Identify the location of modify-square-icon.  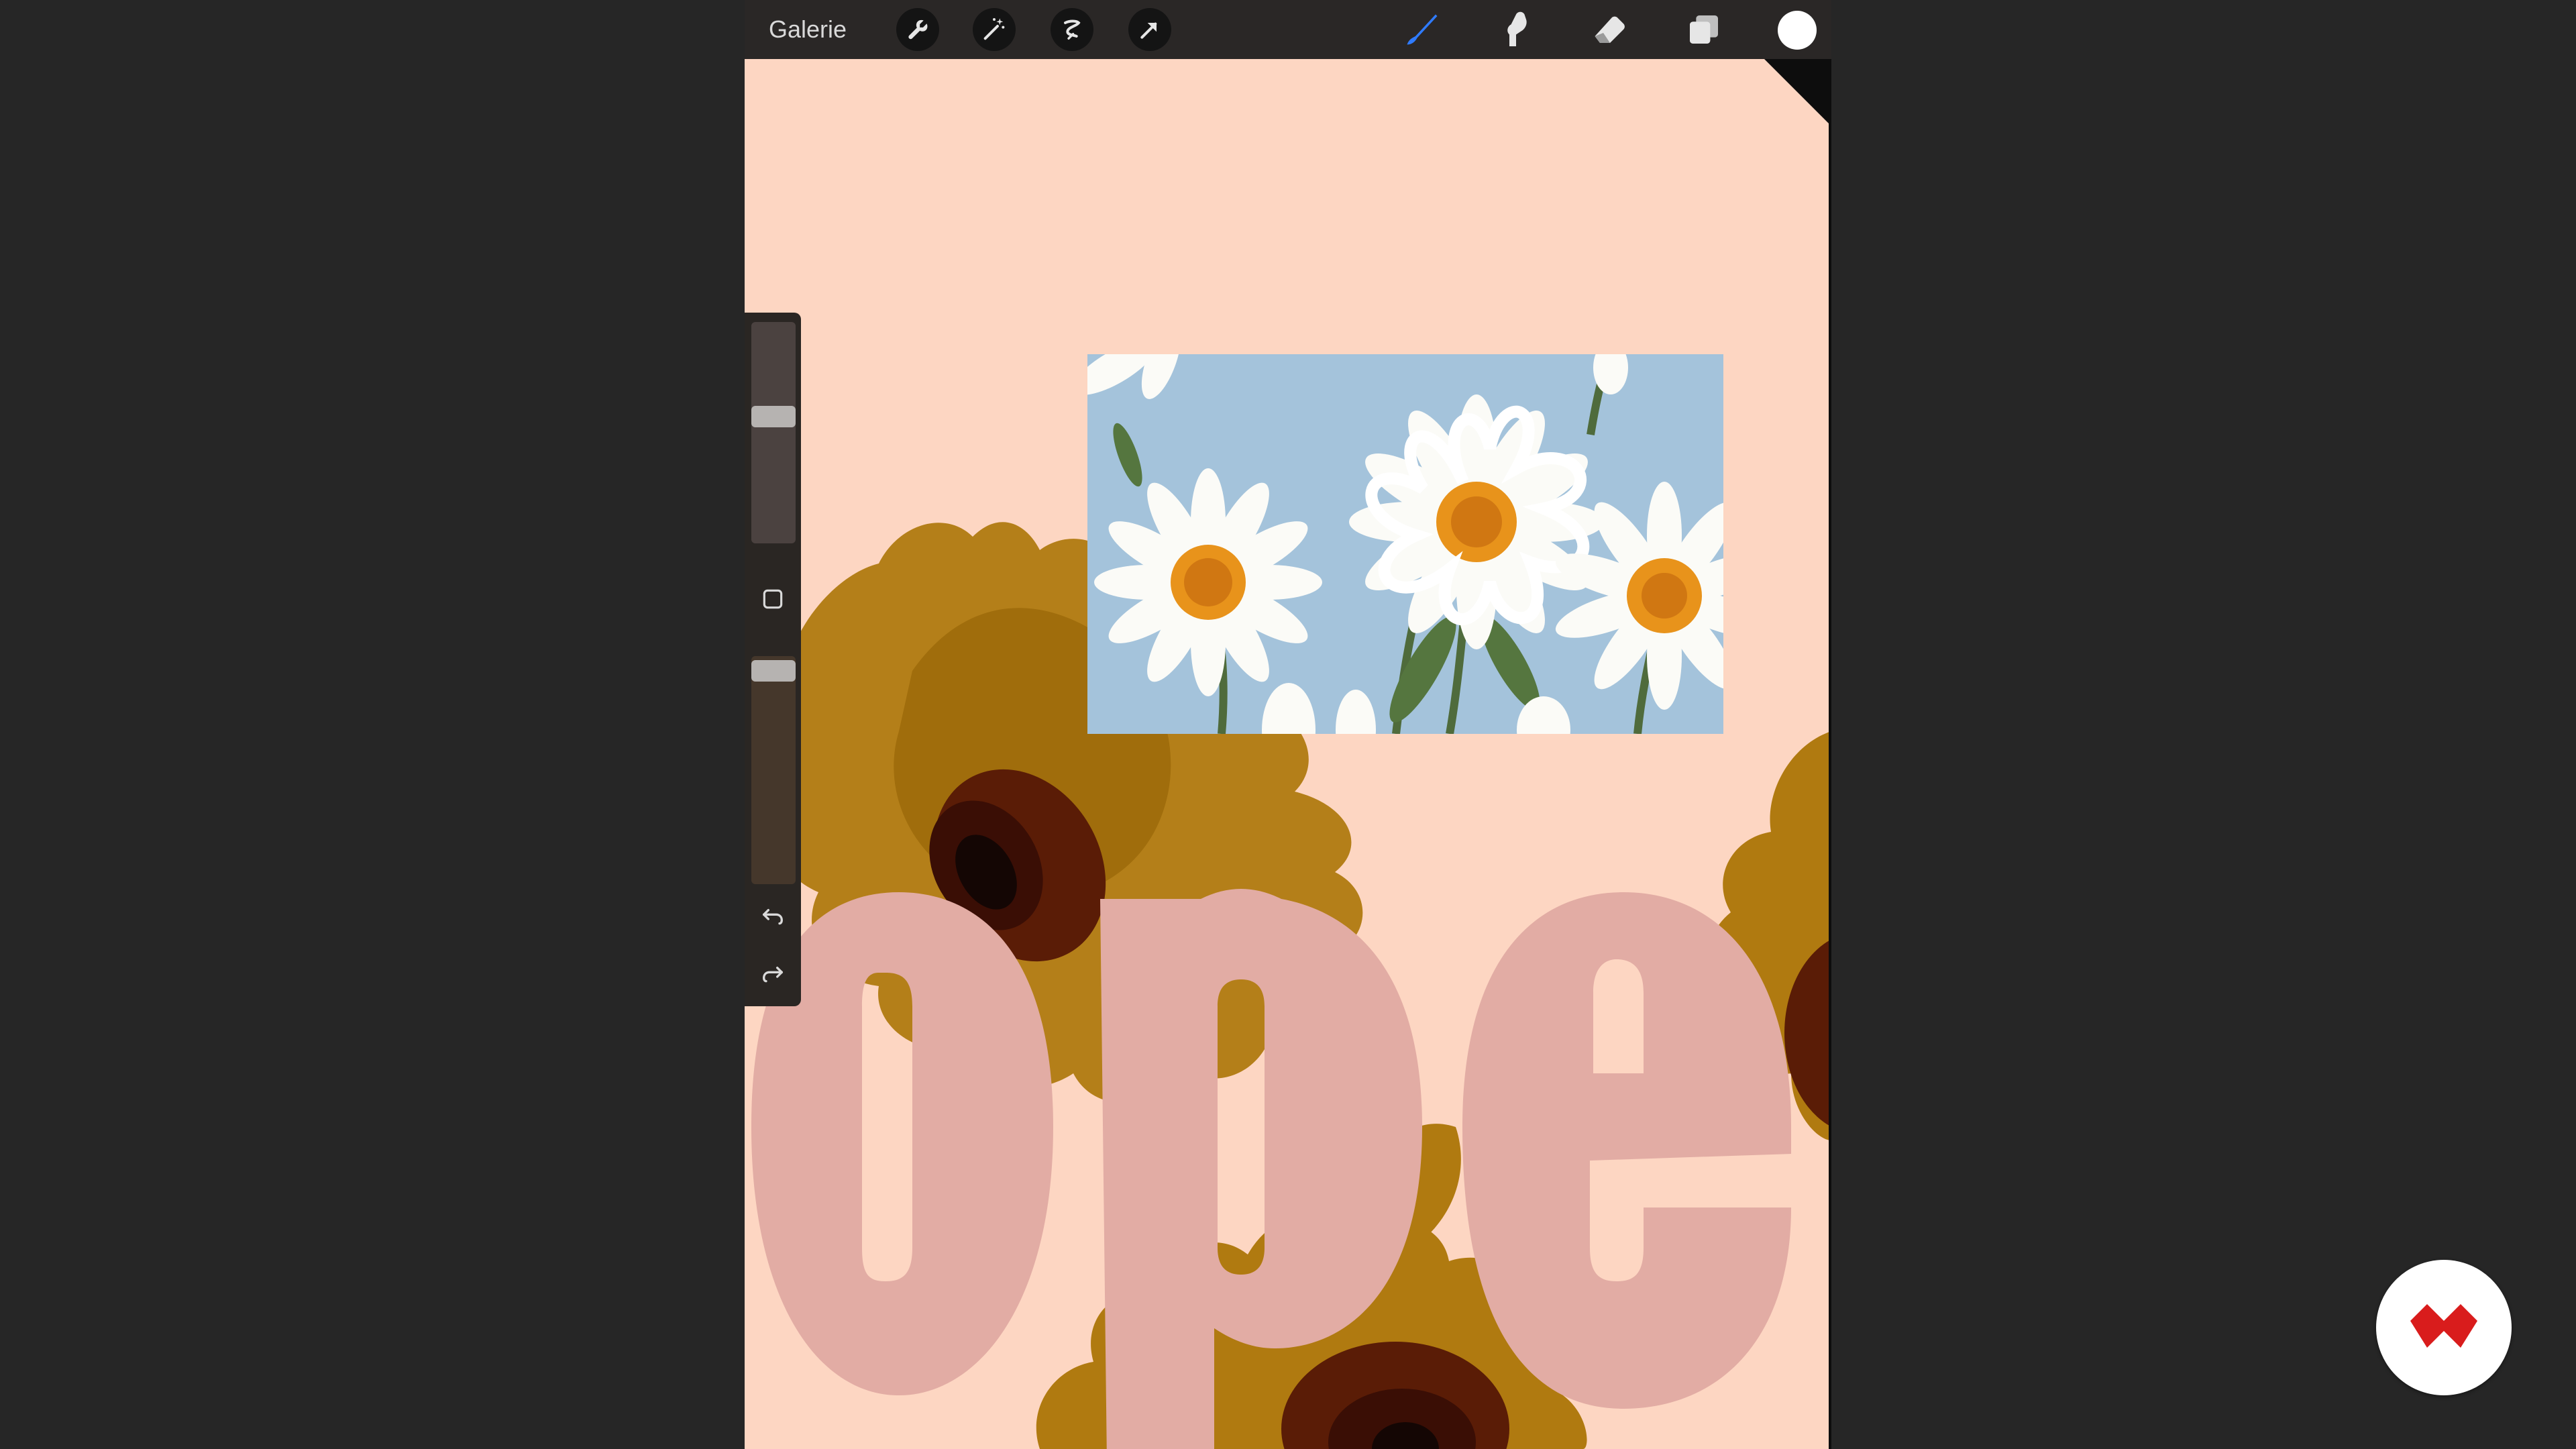
(773, 599).